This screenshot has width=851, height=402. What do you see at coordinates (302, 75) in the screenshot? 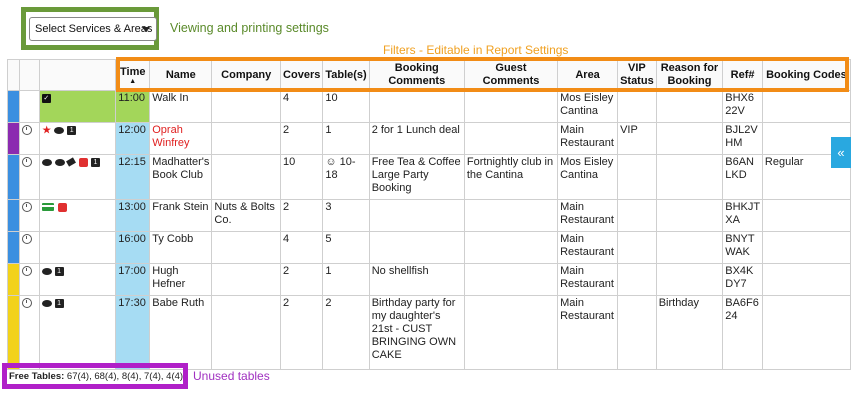
I see `header-covers: Covers` at bounding box center [302, 75].